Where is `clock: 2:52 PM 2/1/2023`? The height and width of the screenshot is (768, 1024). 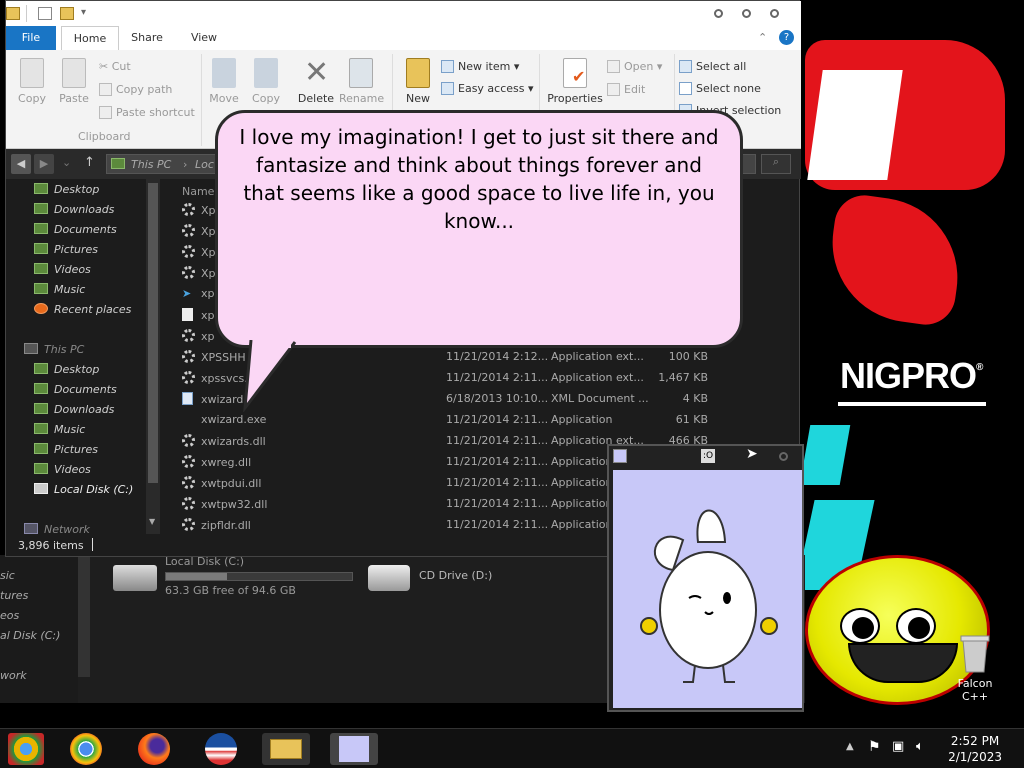
clock: 2:52 PM 2/1/2023 is located at coordinates (975, 749).